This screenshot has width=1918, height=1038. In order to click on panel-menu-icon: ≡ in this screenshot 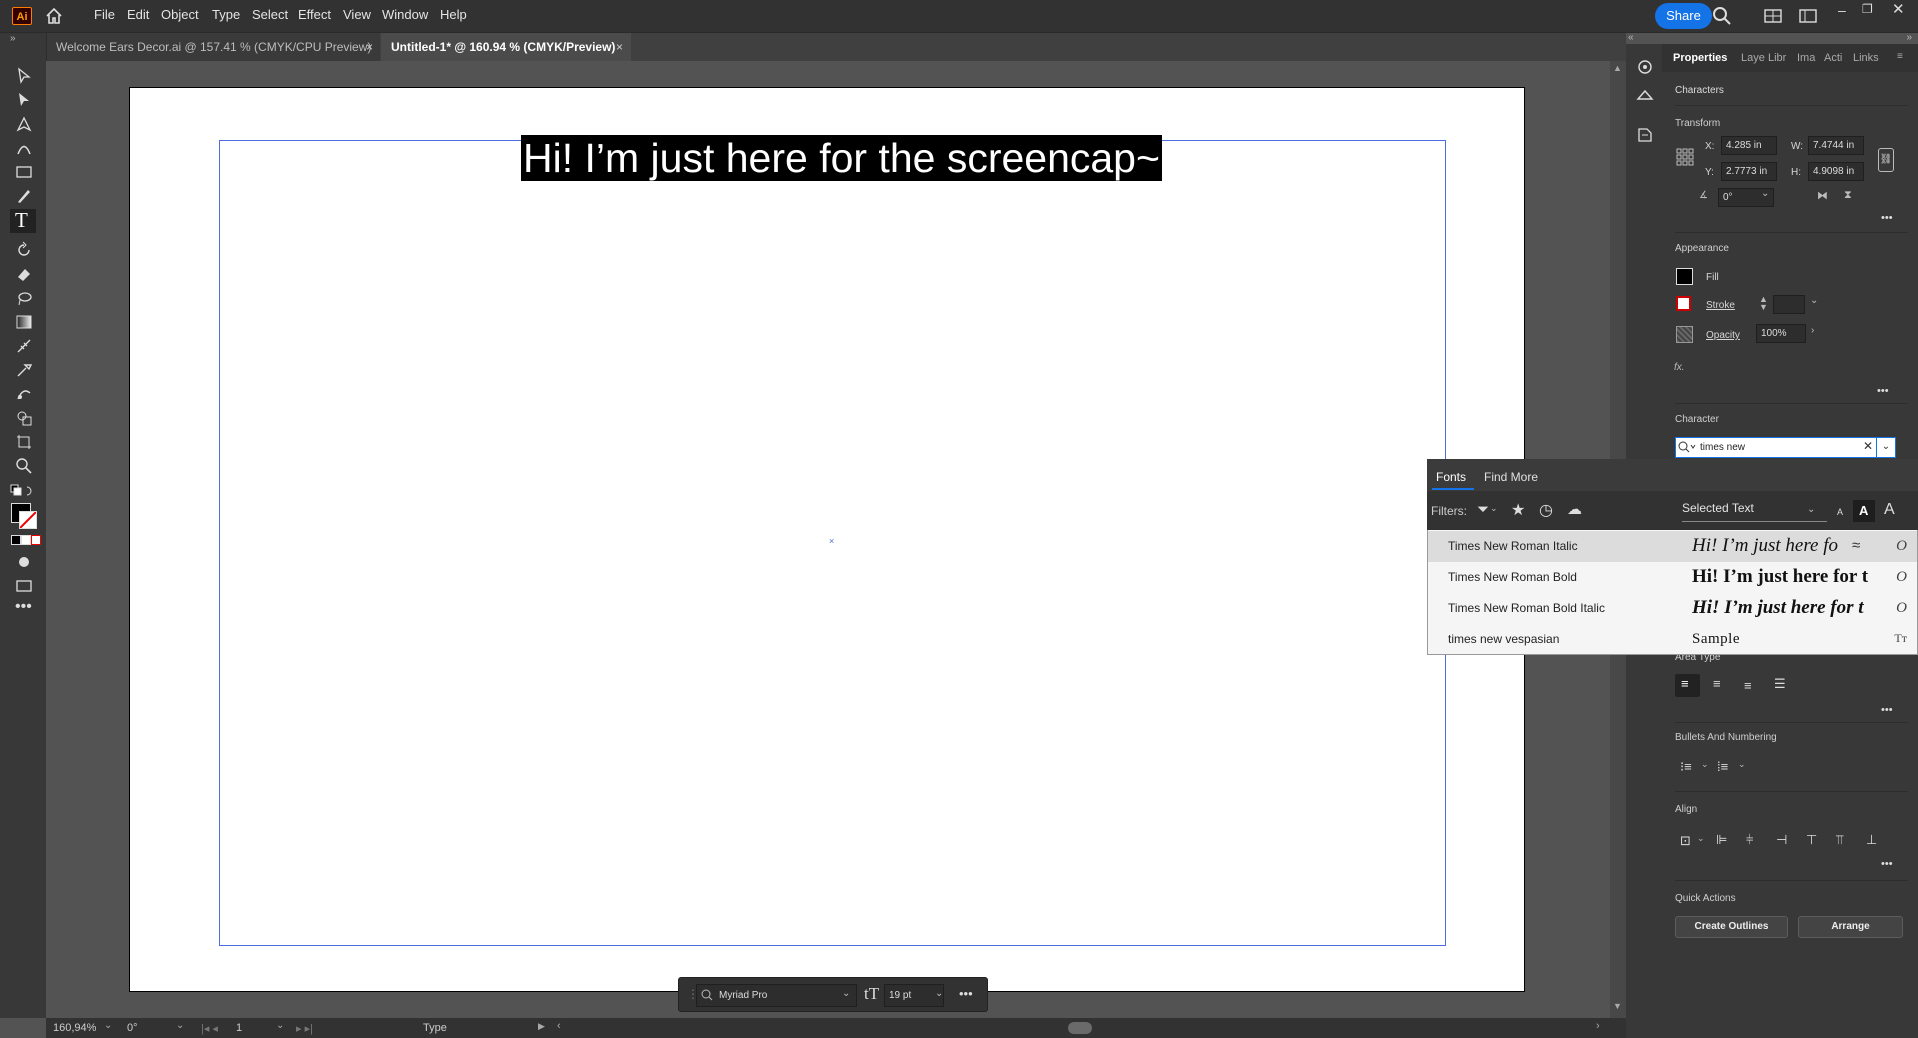, I will do `click(1900, 56)`.